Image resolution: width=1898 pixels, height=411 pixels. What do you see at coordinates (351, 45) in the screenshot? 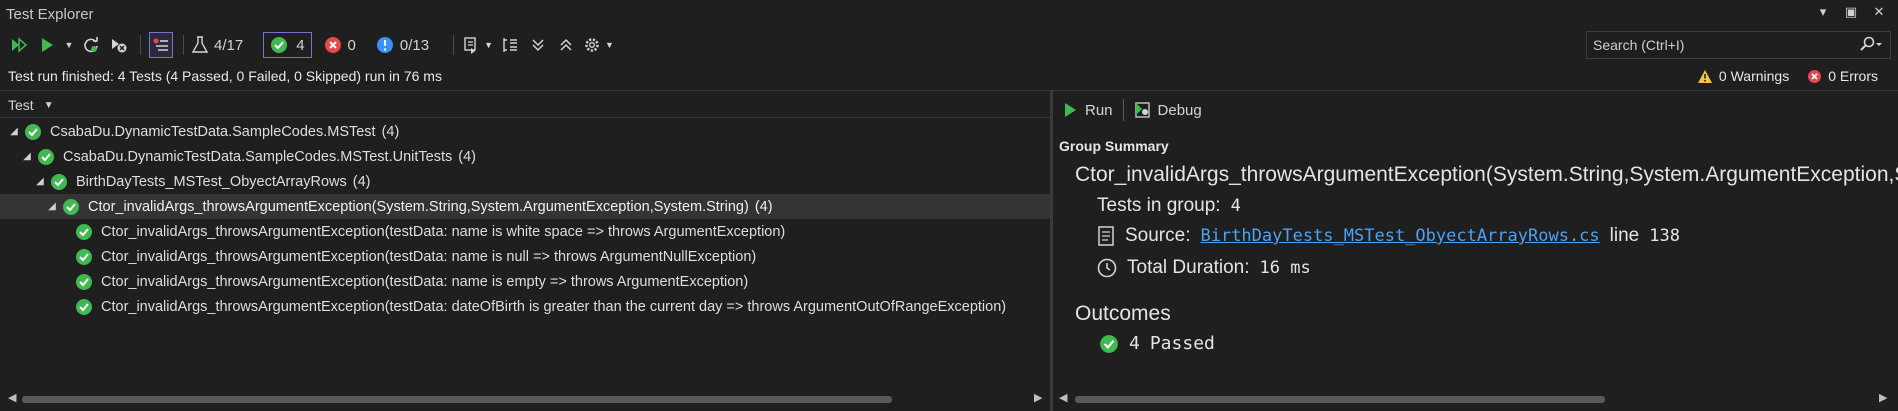
I see `failed-count: 0` at bounding box center [351, 45].